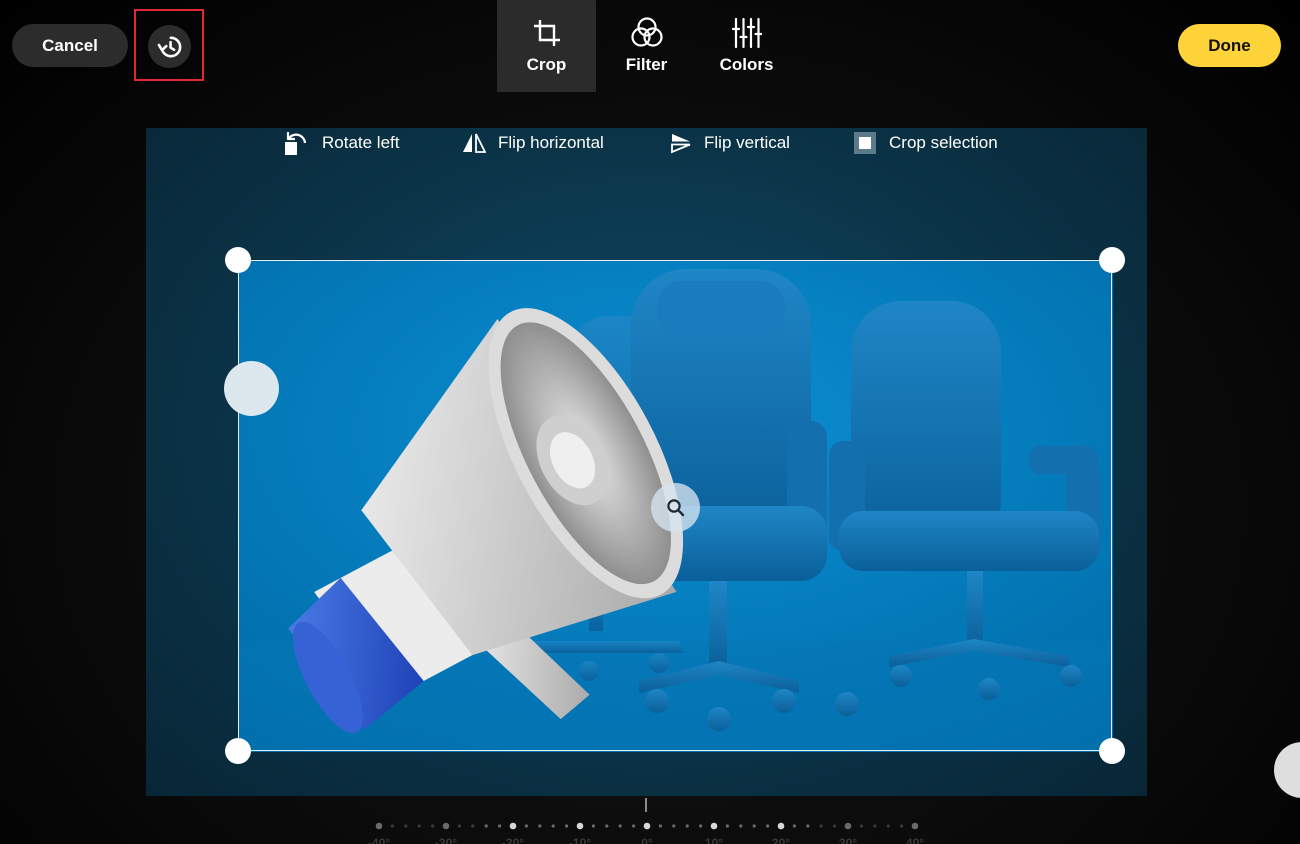 The height and width of the screenshot is (844, 1300). Describe the element at coordinates (747, 142) in the screenshot. I see `flip-vertical-label: Flip vertical` at that location.